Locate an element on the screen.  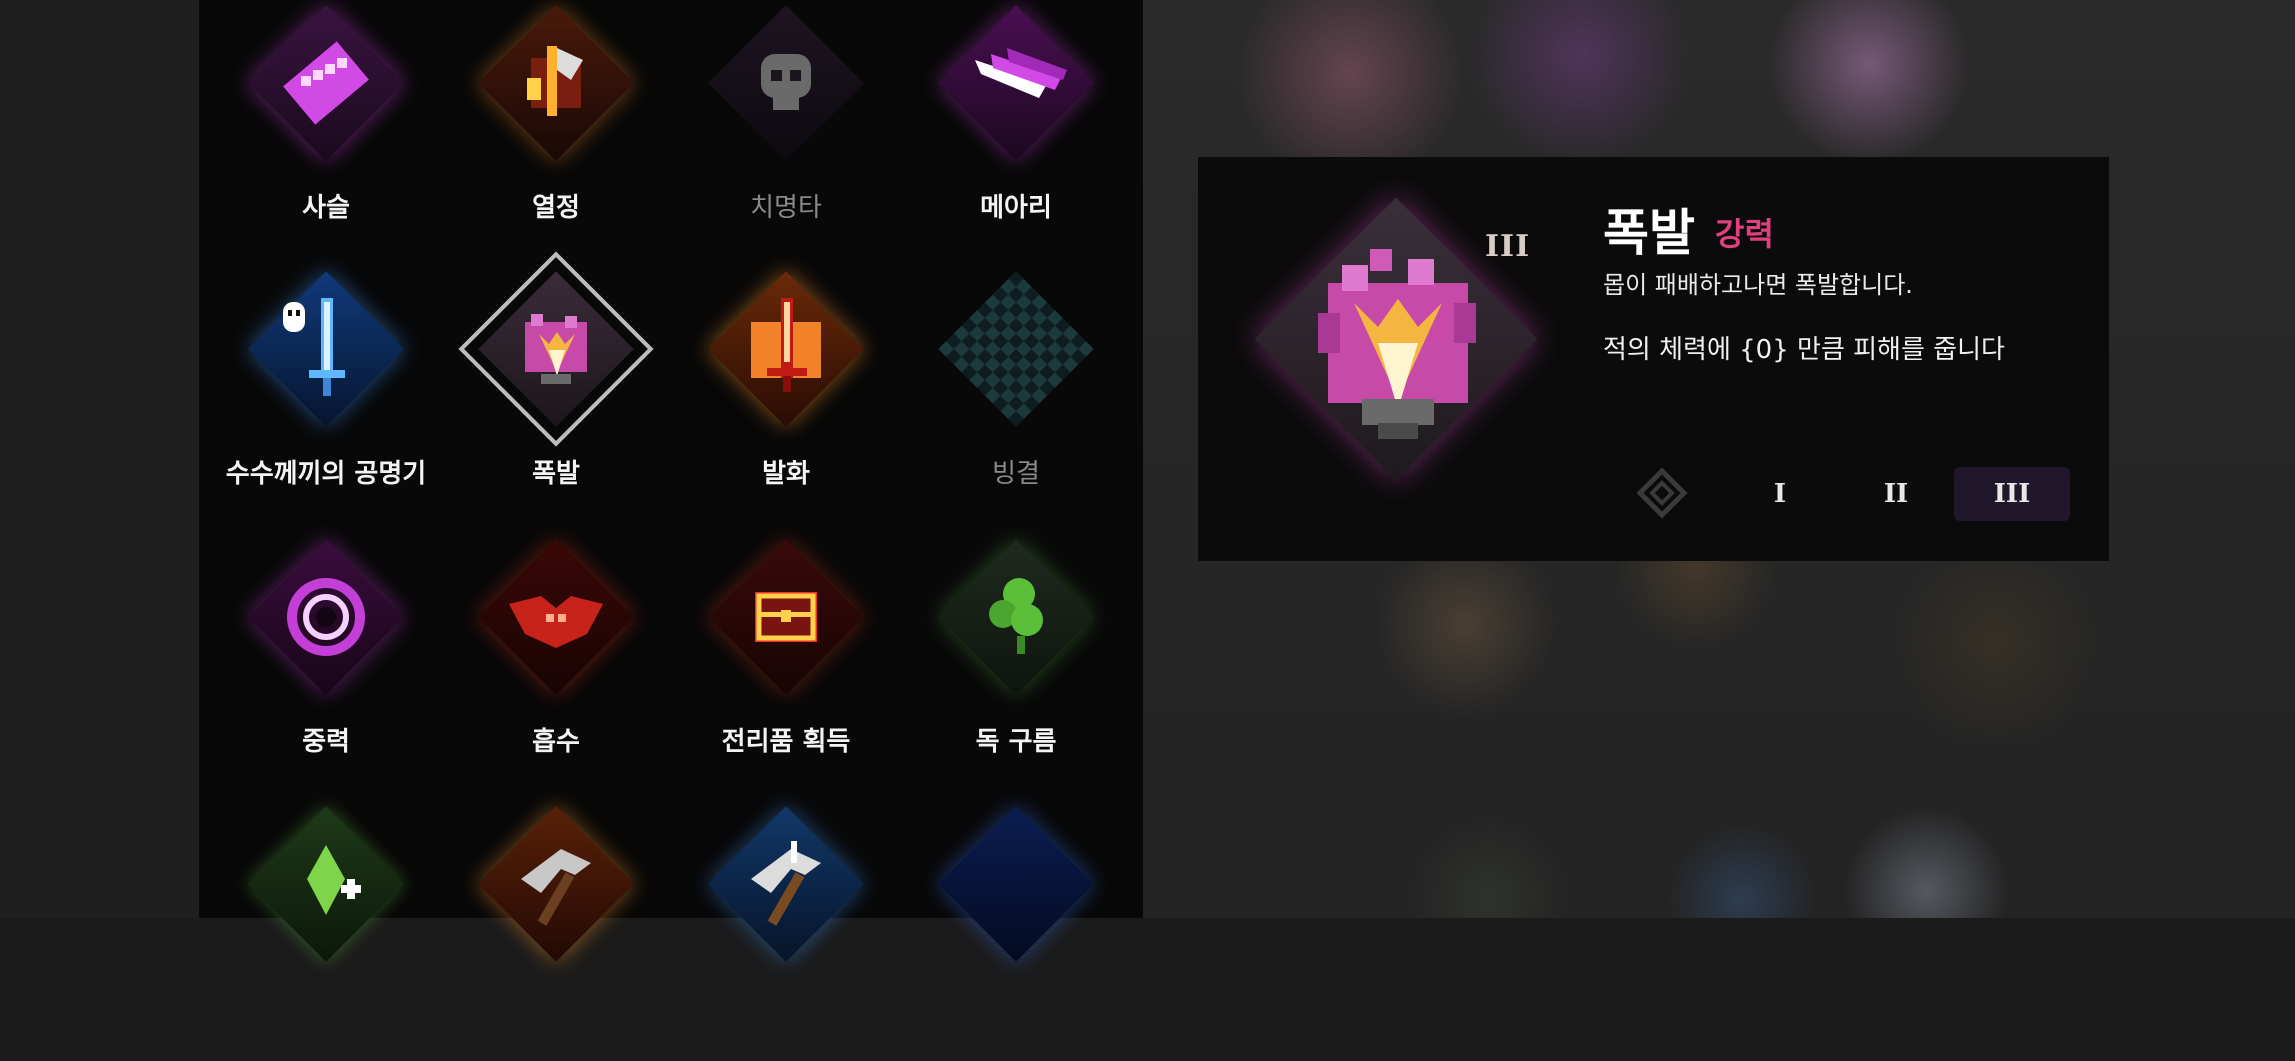
rank-button-1: I is located at coordinates (1780, 494).